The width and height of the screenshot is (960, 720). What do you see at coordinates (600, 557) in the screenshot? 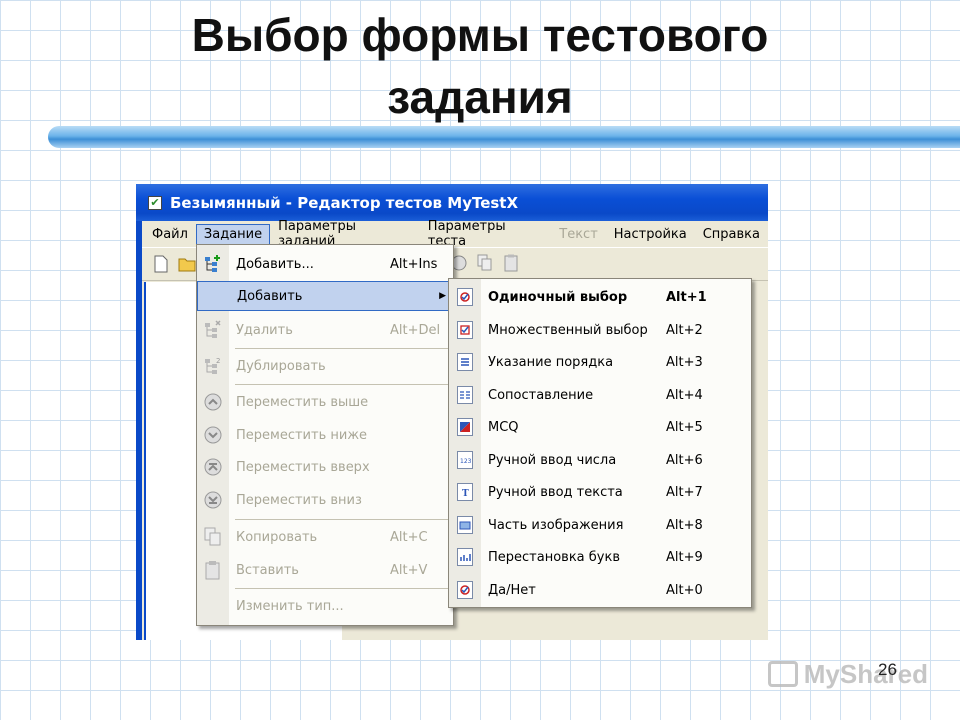
I see `menu-item-letter-permutation: Перестановка букв Alt+9` at bounding box center [600, 557].